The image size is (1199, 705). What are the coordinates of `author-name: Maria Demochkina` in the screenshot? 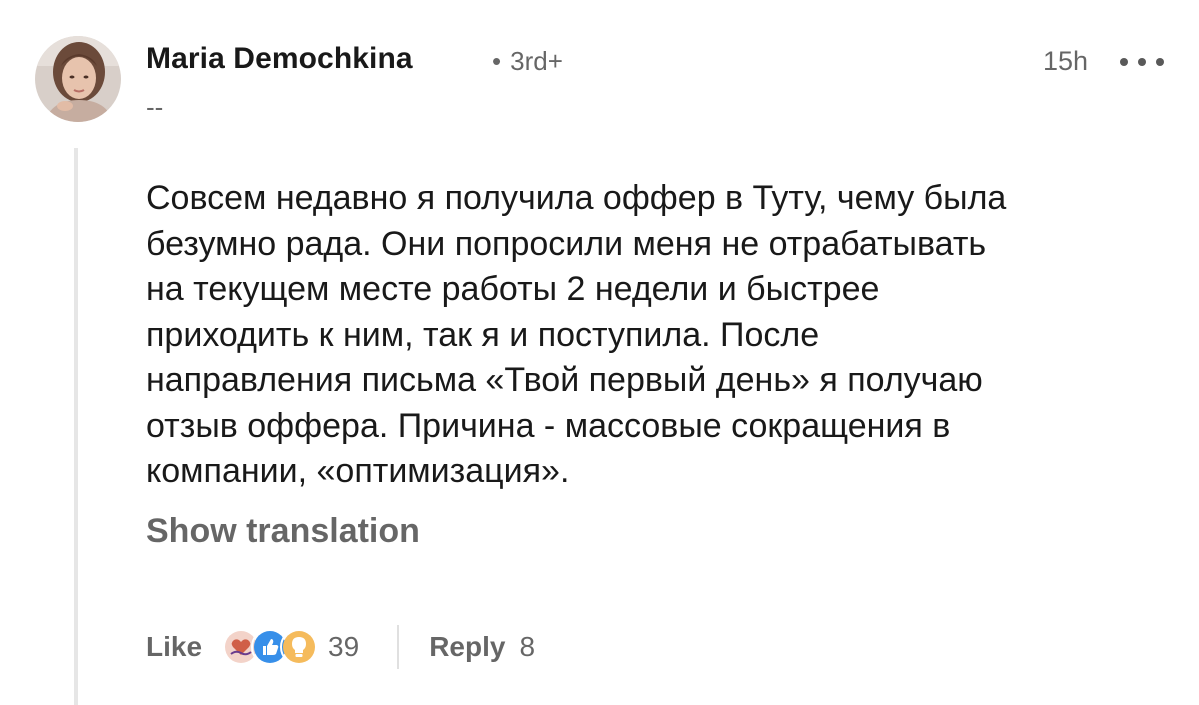 It's located at (279, 59).